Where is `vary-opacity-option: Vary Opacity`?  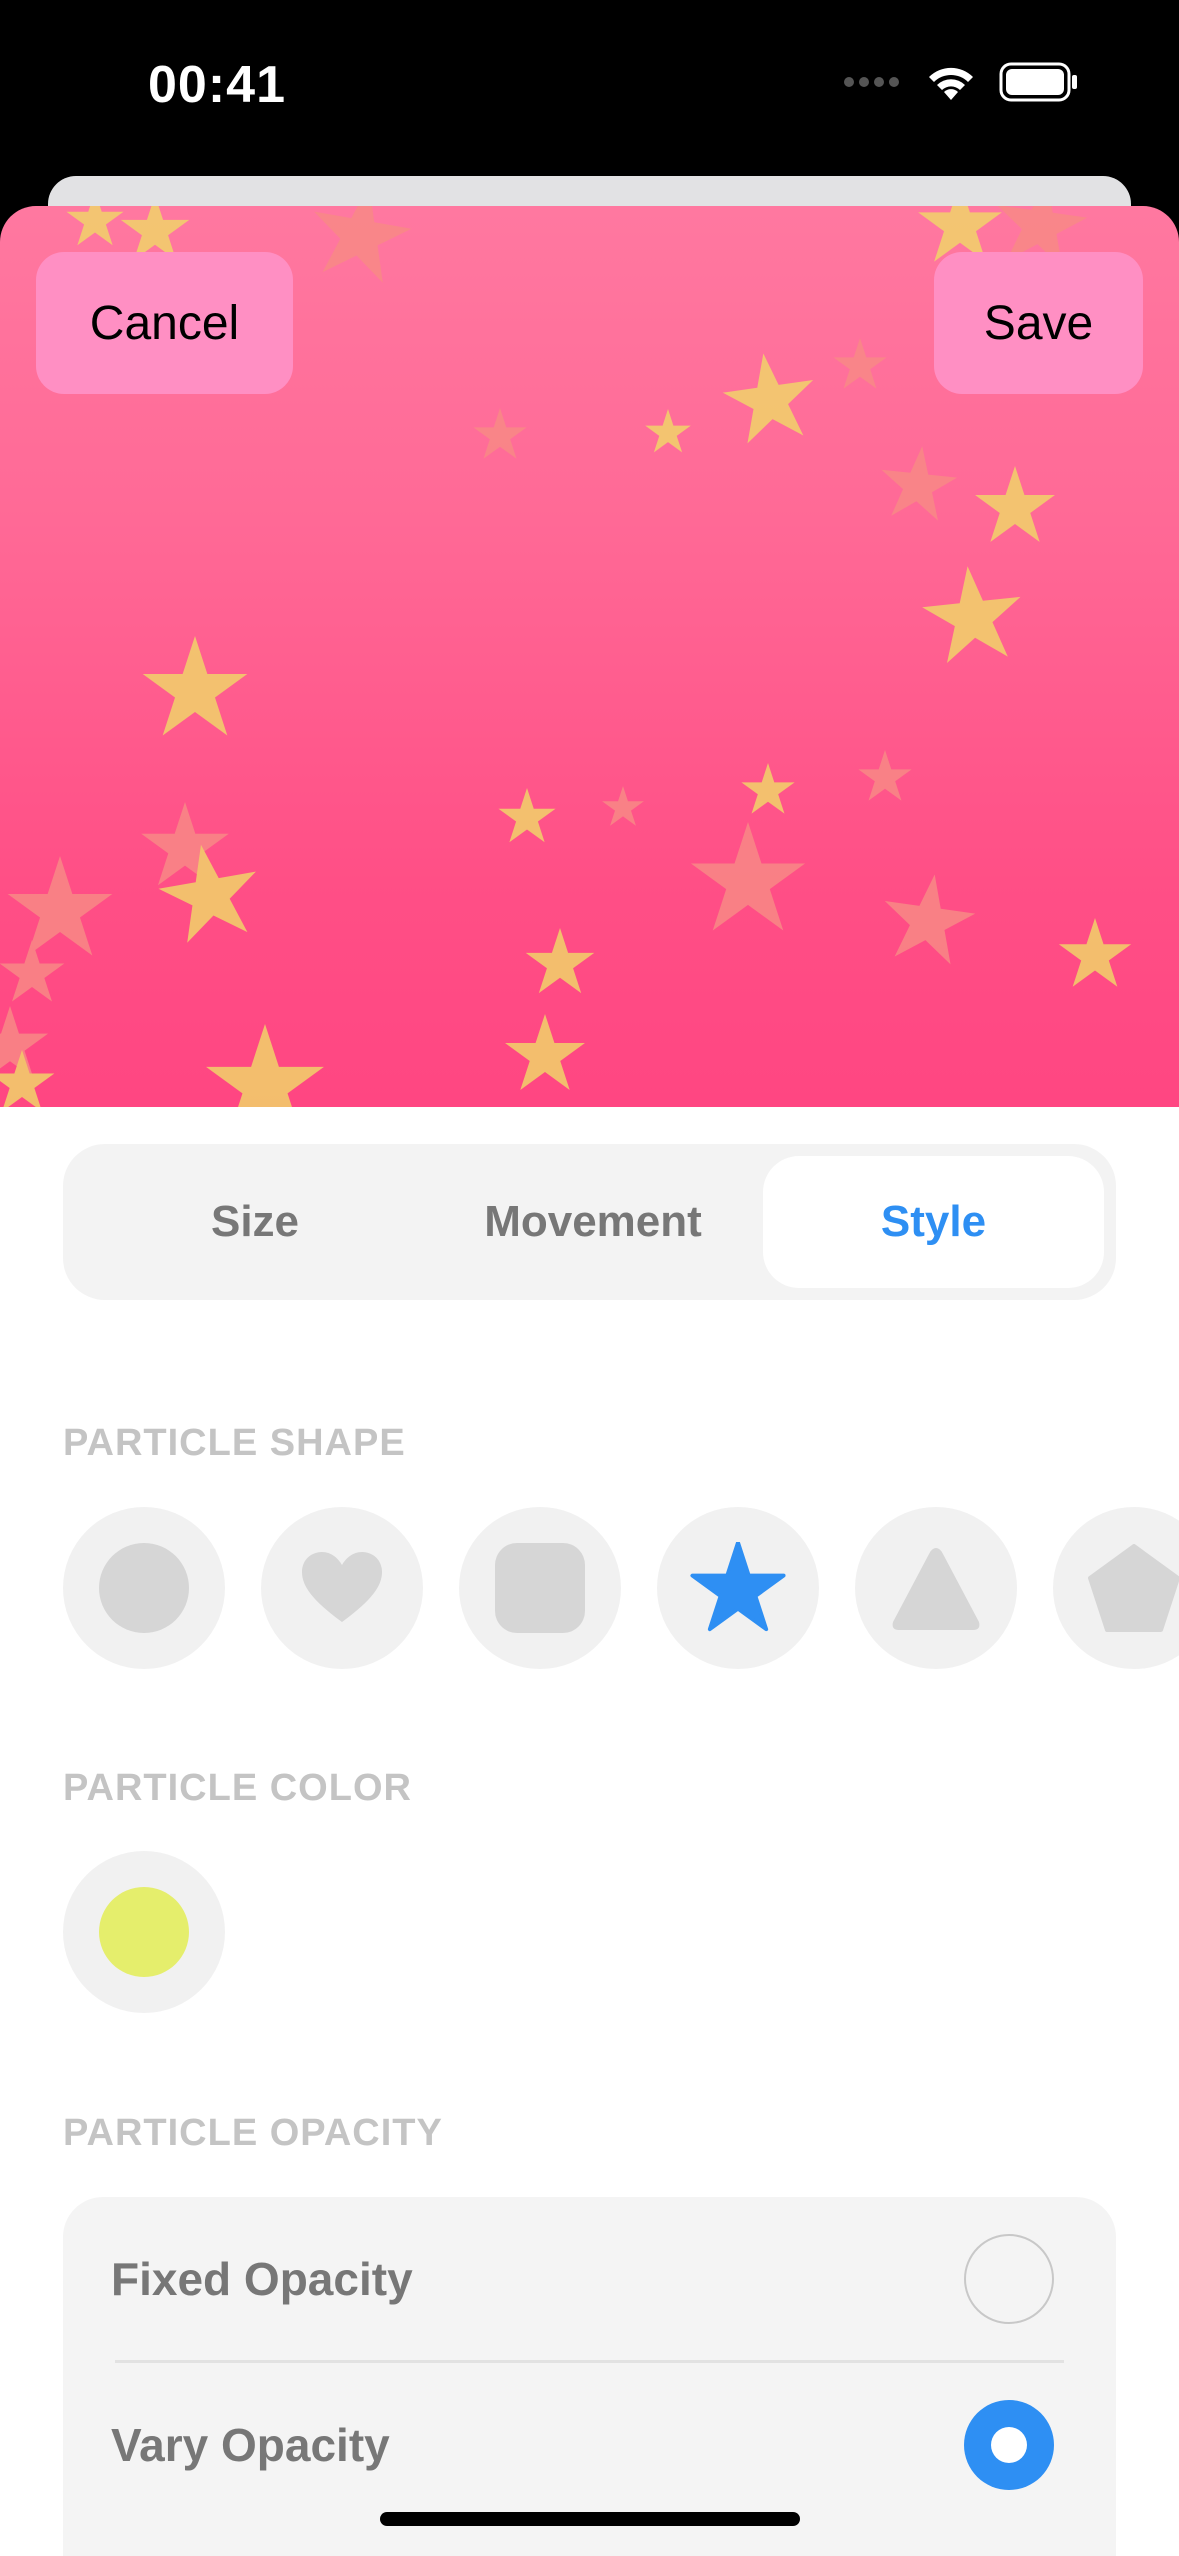
vary-opacity-option: Vary Opacity is located at coordinates (589, 2445).